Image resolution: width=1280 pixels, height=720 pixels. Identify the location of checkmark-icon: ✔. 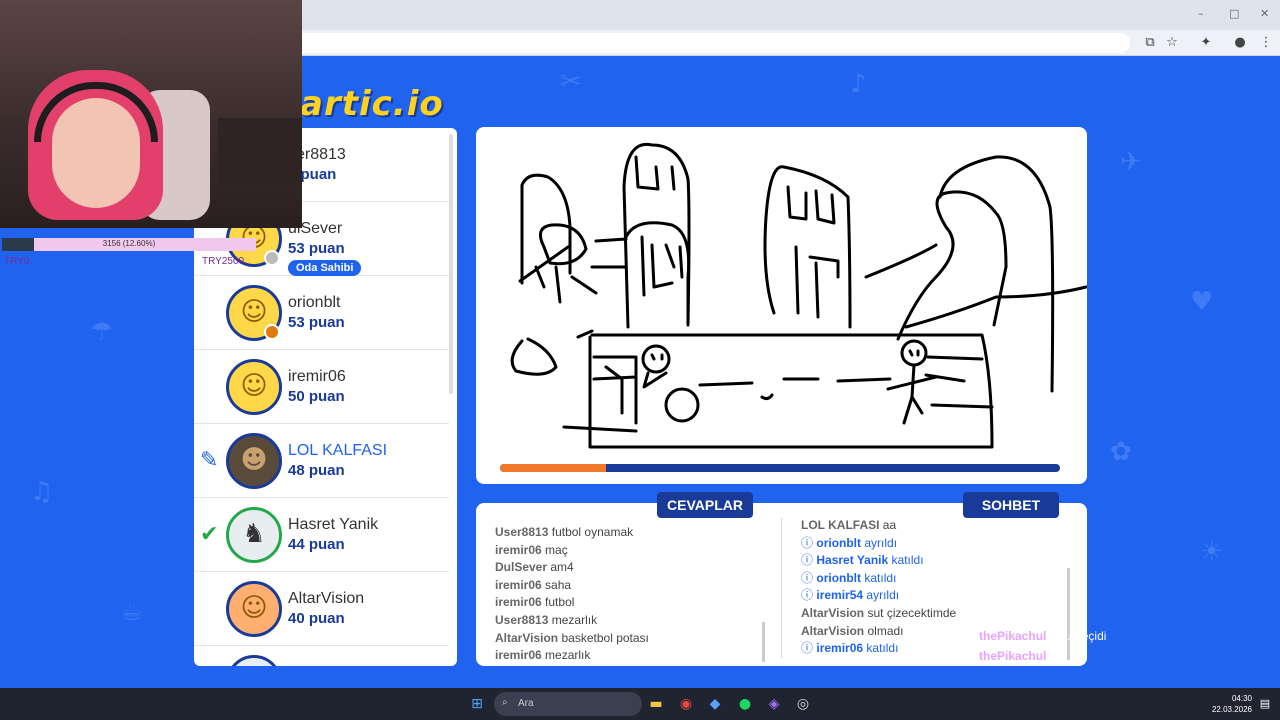
(209, 534).